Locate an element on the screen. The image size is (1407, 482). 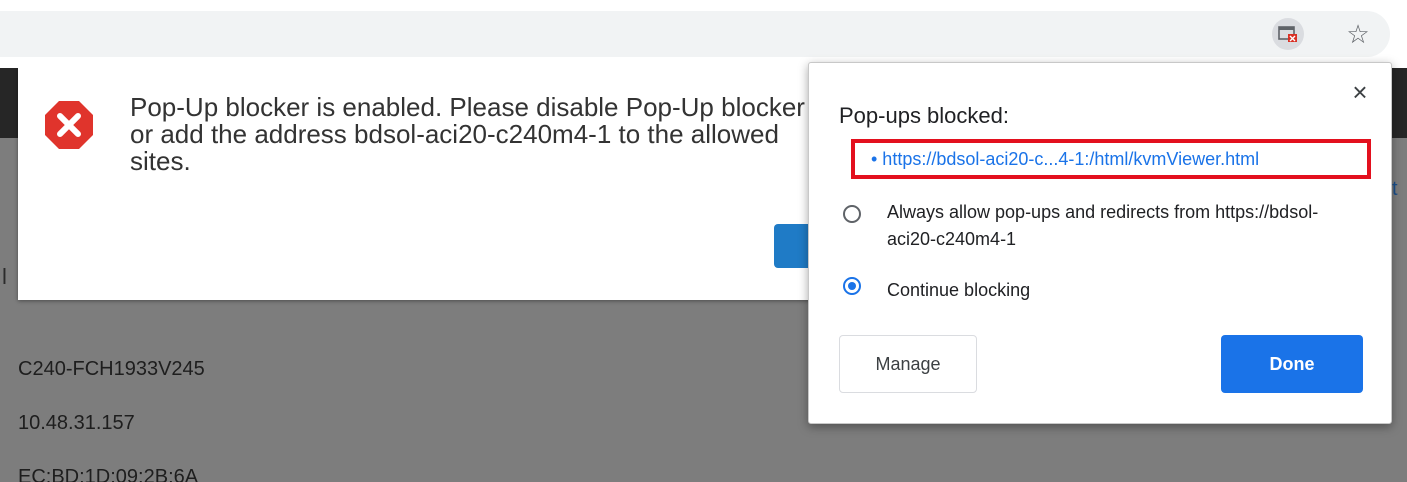
popup-blocked-icon is located at coordinates (1288, 34).